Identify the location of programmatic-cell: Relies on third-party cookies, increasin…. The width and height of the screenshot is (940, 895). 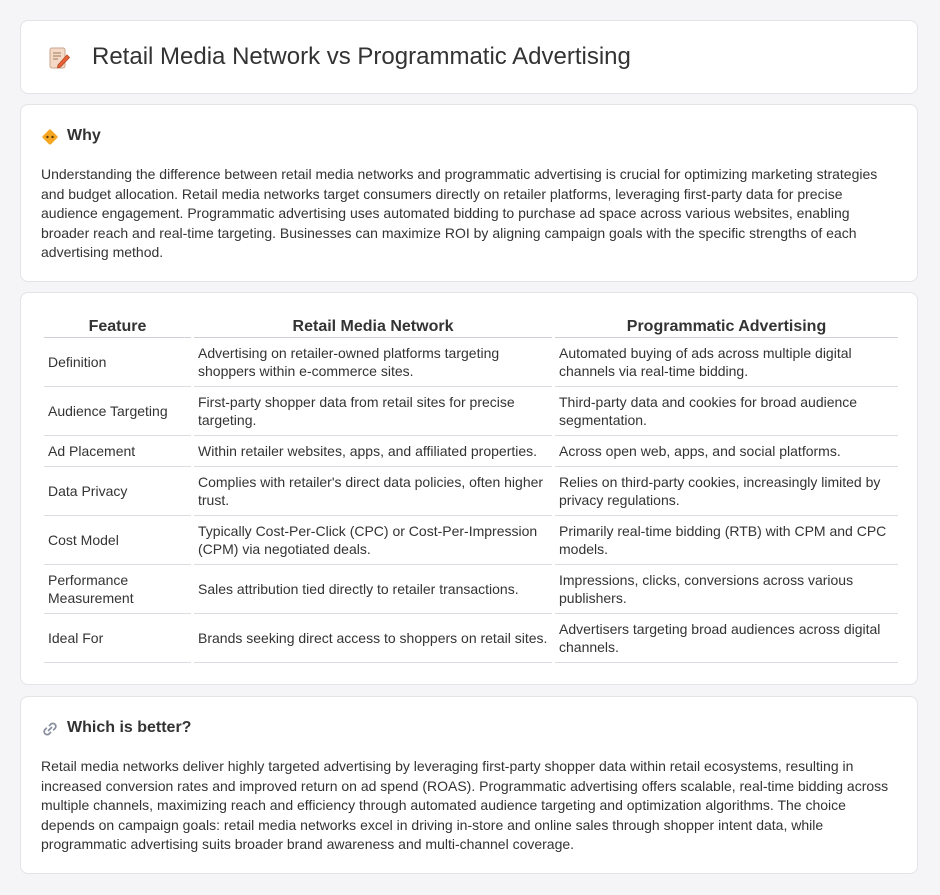
(726, 491).